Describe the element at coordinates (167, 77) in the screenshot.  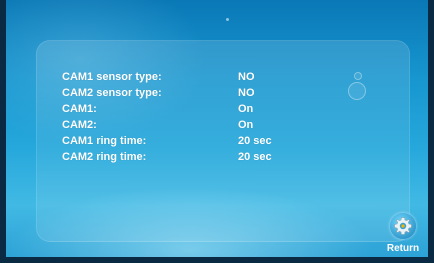
I see `setting-row-cam1-sensor-type: CAM1 sensor type: NO` at that location.